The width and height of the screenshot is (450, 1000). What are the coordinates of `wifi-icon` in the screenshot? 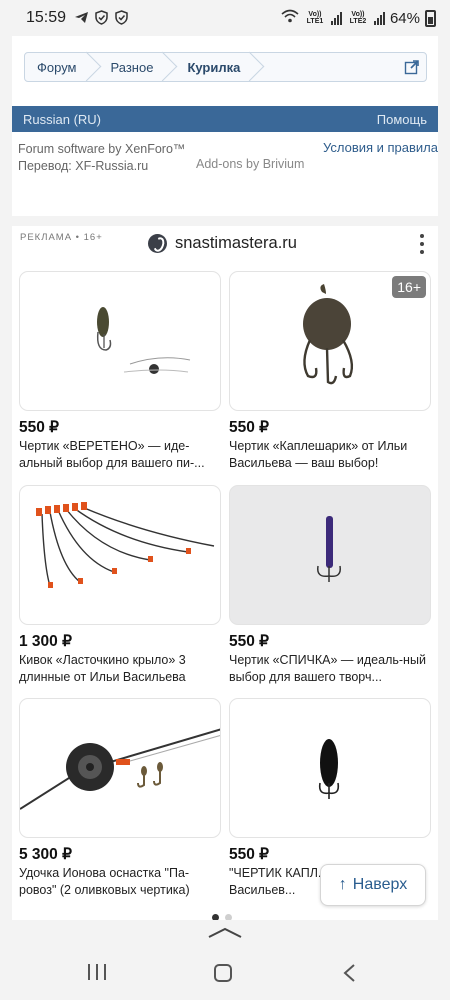 It's located at (290, 18).